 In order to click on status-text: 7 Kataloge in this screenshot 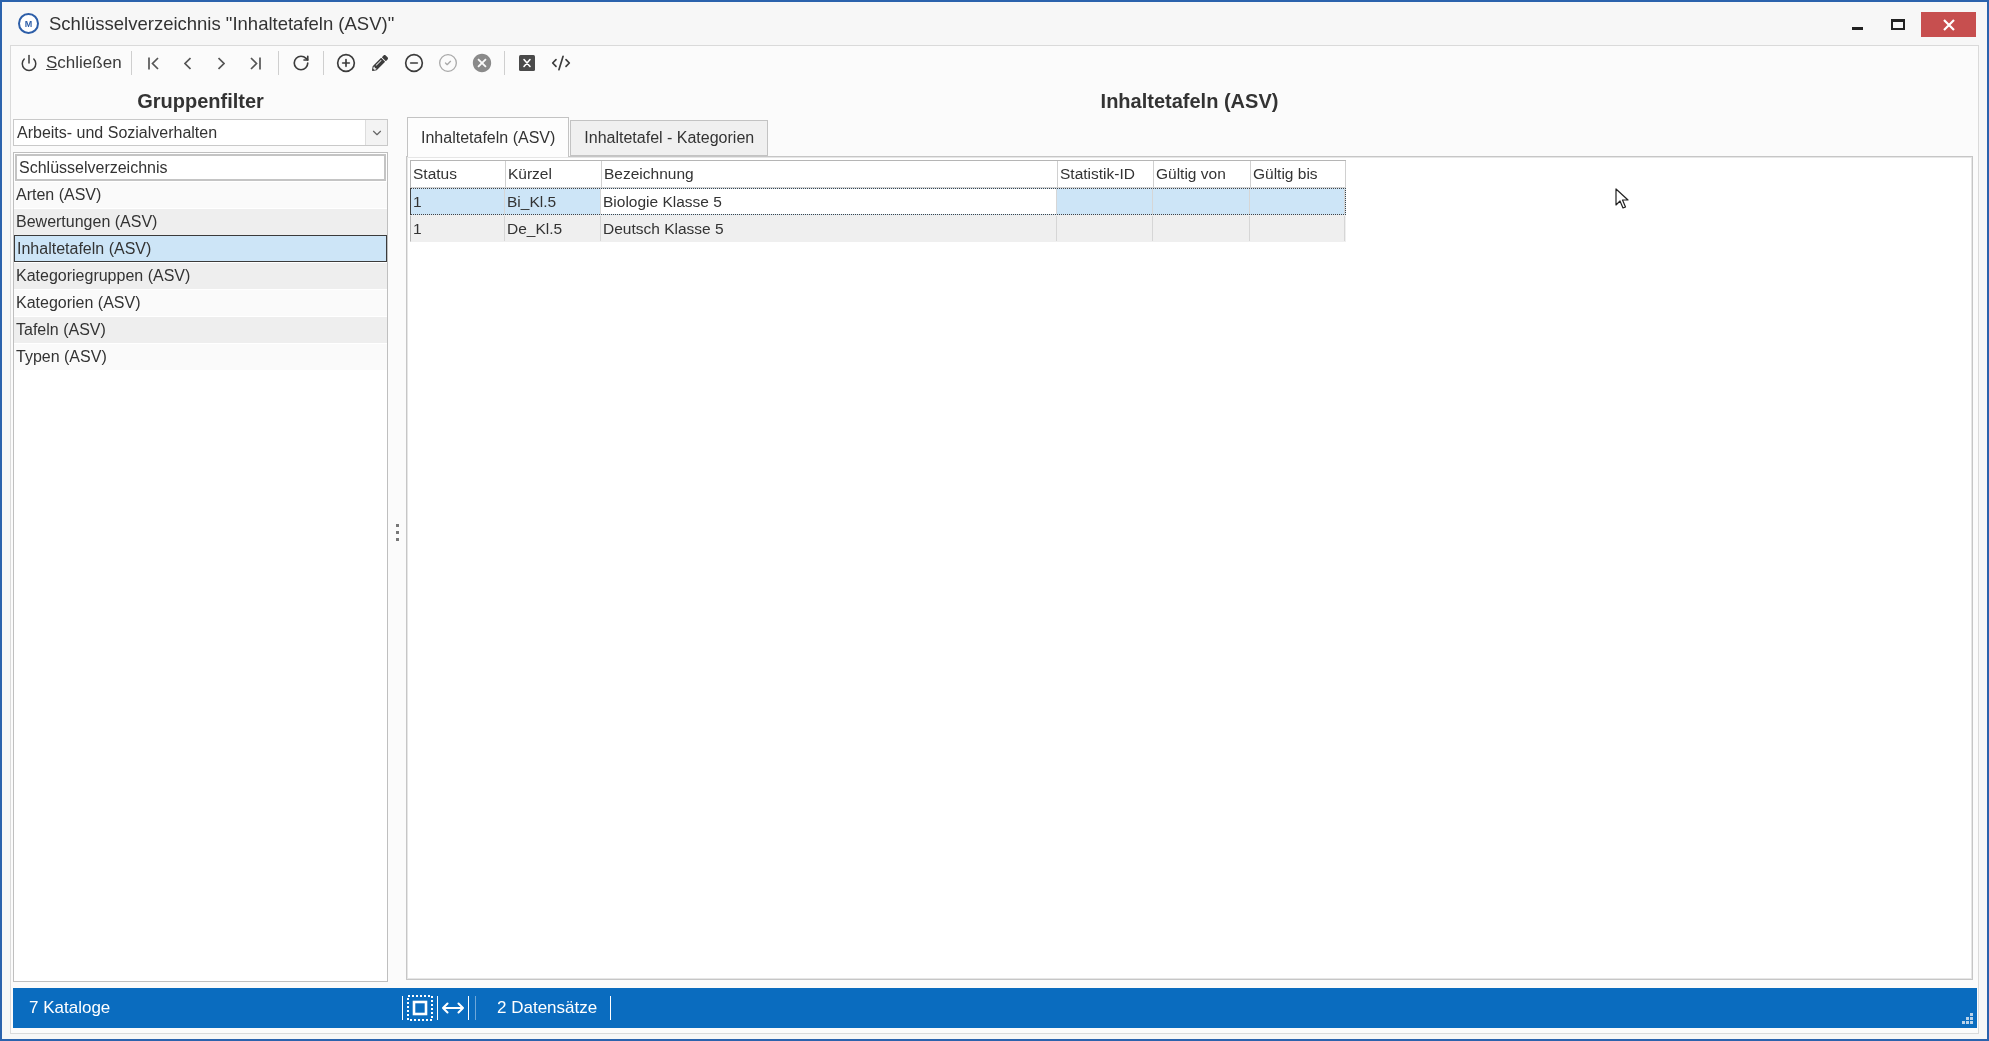, I will do `click(70, 1008)`.